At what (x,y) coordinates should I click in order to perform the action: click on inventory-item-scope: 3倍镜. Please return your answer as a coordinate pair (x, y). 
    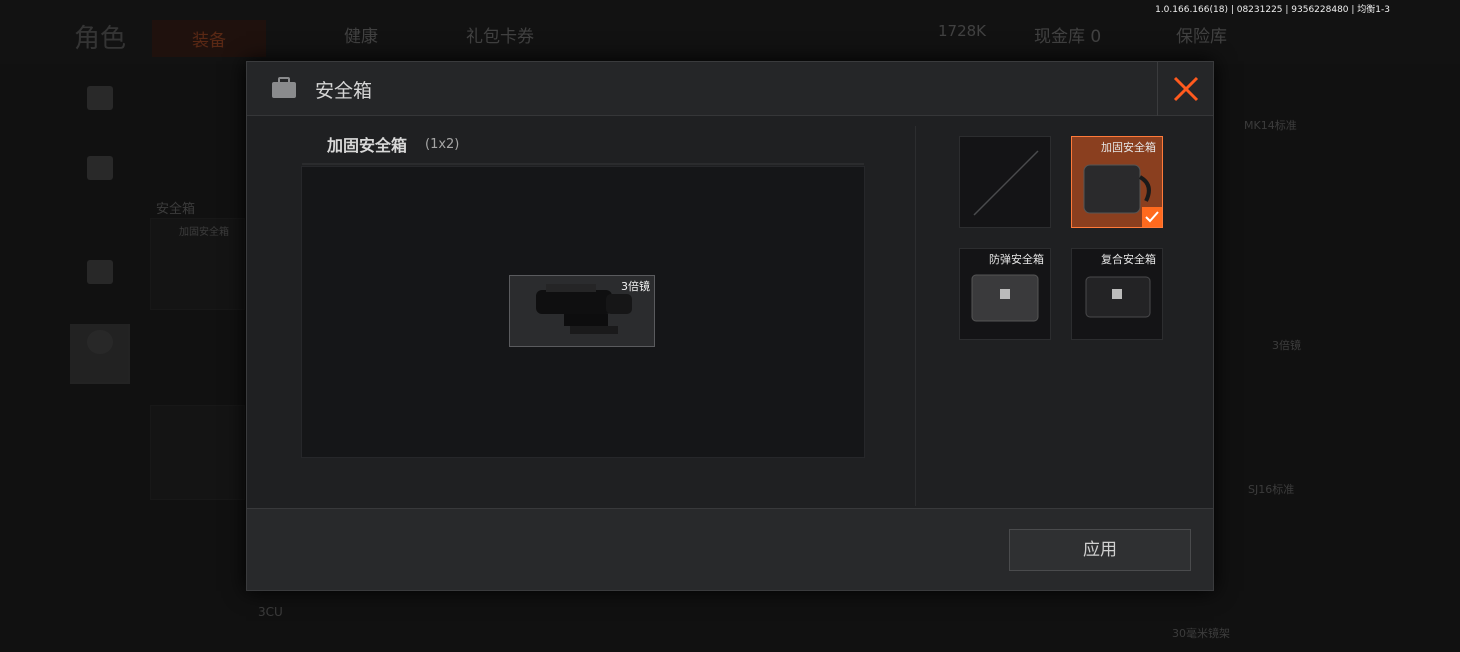
    Looking at the image, I should click on (582, 311).